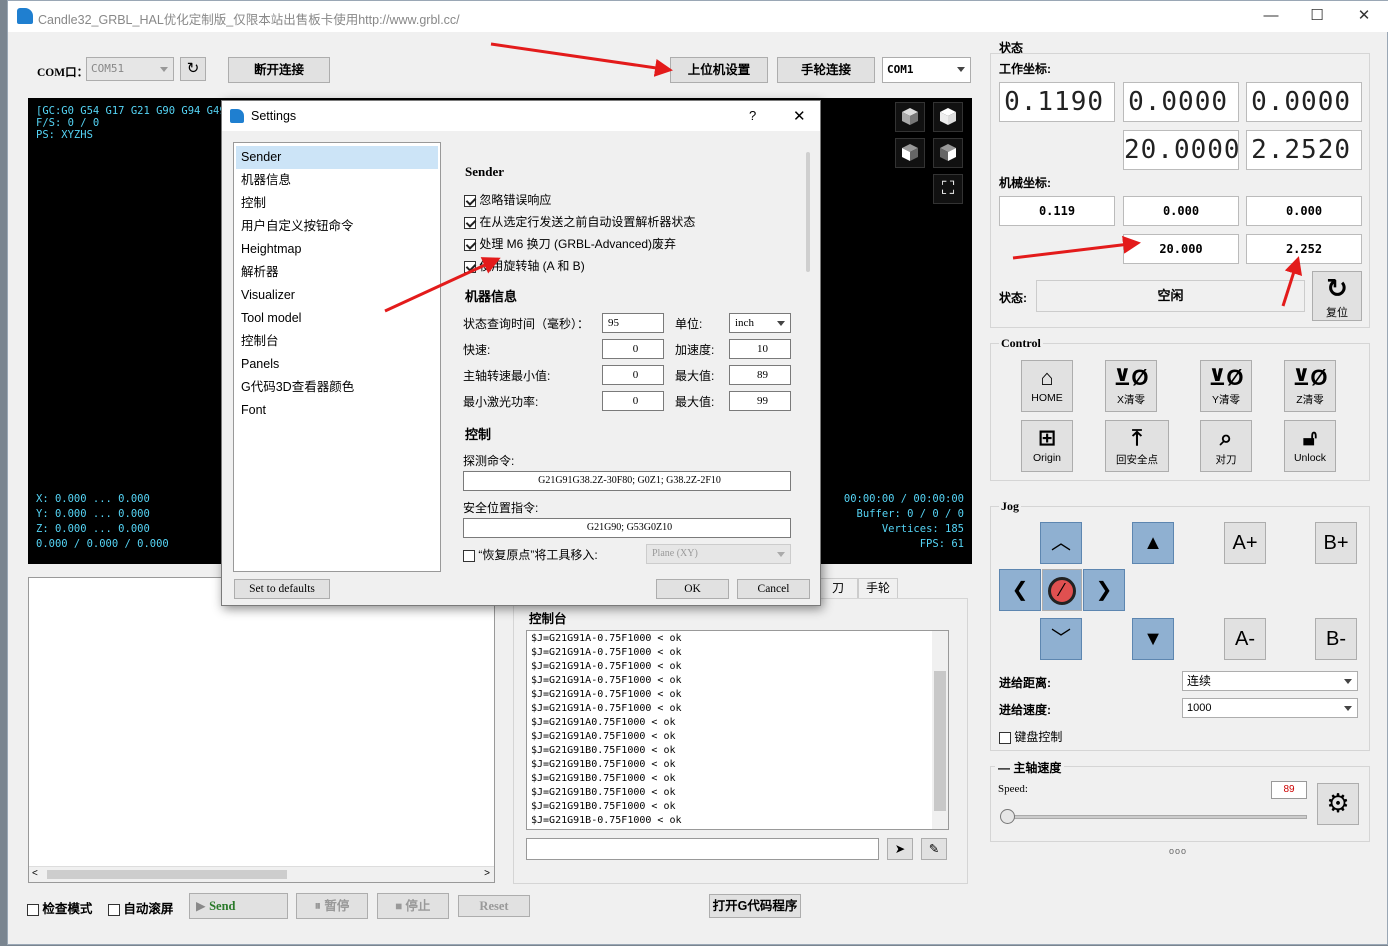 Image resolution: width=1388 pixels, height=946 pixels. I want to click on arrow-to-b-coord, so click(1292, 281).